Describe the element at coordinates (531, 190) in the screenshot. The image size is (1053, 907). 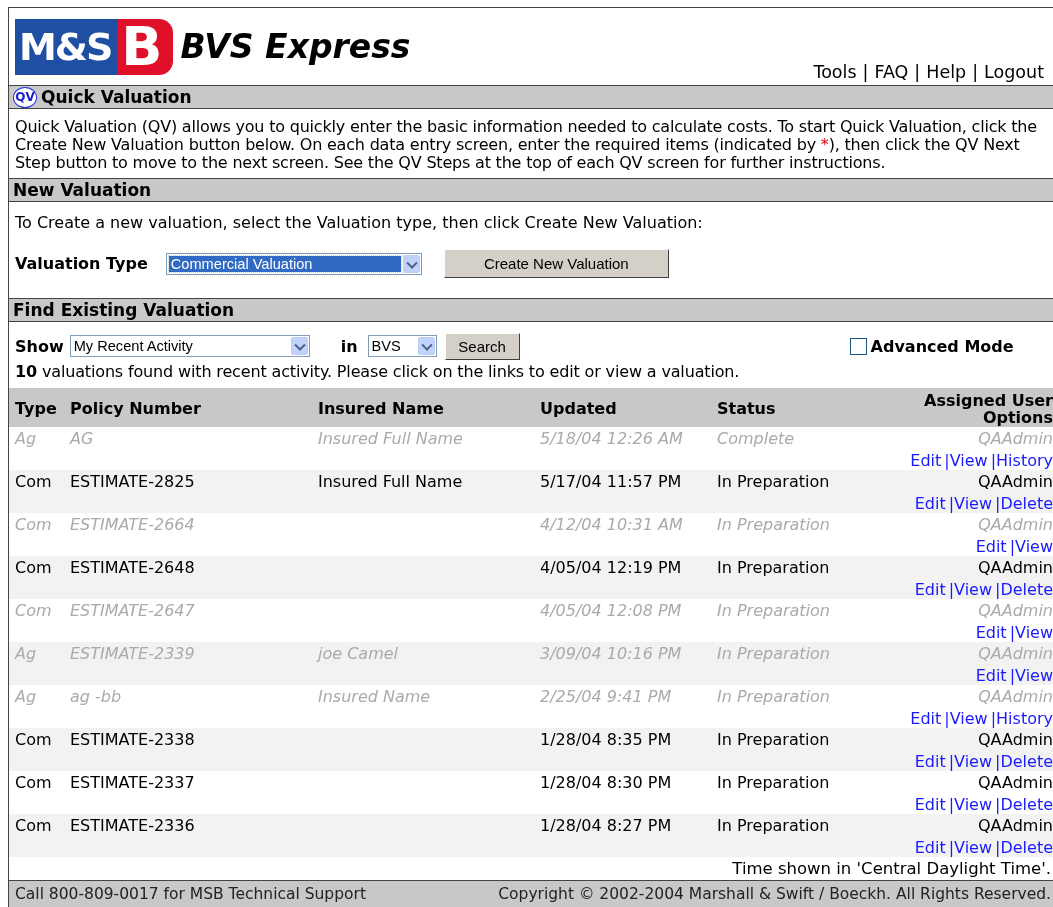
I see `section-header: New Valuation` at that location.